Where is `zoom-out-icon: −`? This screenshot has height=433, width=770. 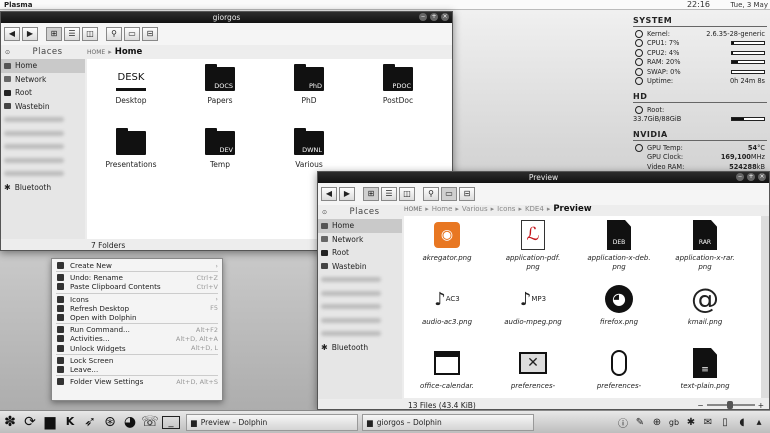
zoom-out-icon: − is located at coordinates (700, 405).